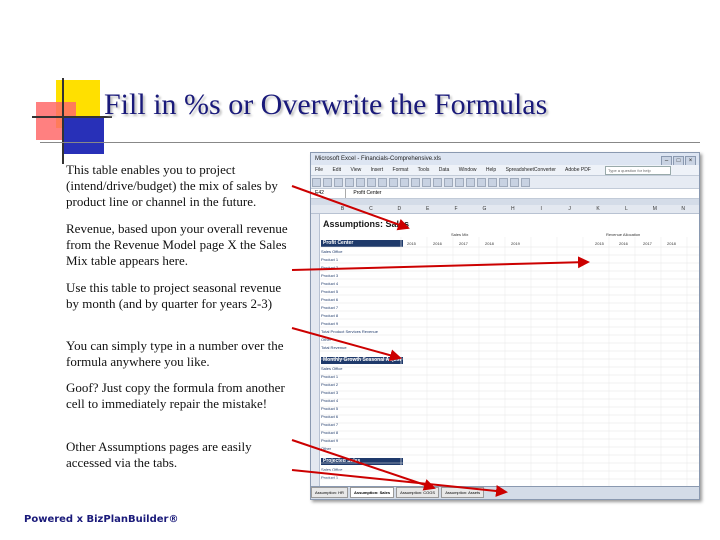 The height and width of the screenshot is (540, 720). I want to click on title-divider, so click(370, 142).